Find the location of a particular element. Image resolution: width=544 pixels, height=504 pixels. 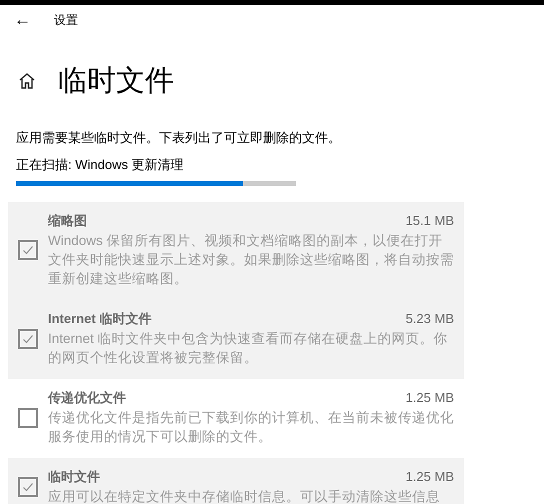

item-name: 缩略图 is located at coordinates (67, 221).